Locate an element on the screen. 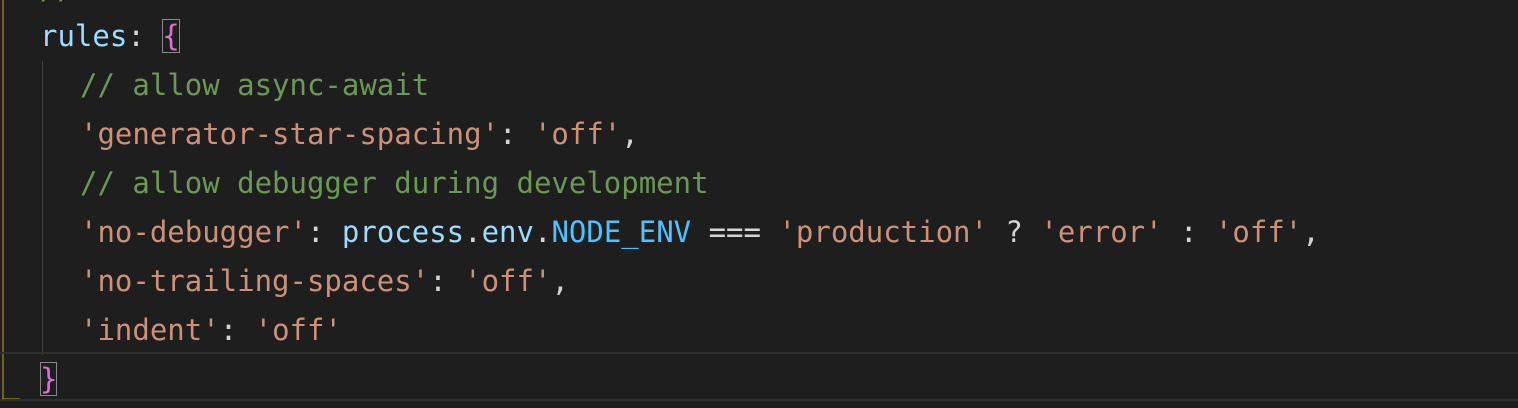  open-brace: { is located at coordinates (171, 36).